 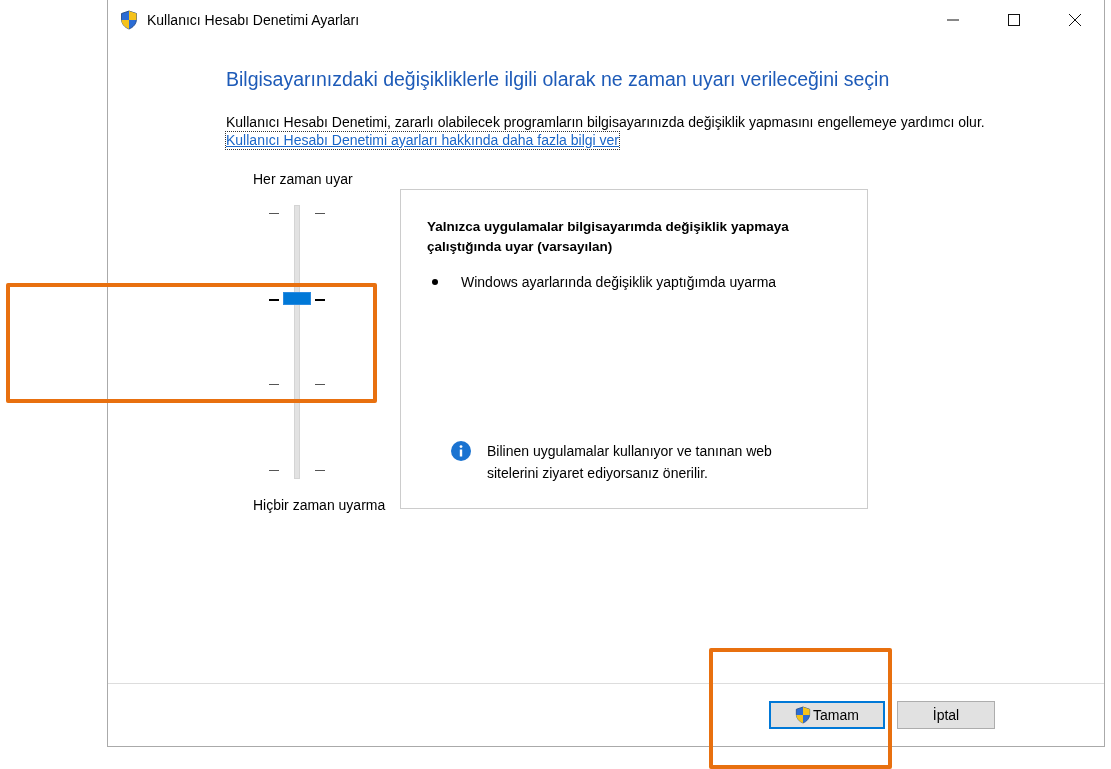 I want to click on bullet-text: Windows ayarlarında değişiklik yaptığımda uyarma, so click(x=619, y=282).